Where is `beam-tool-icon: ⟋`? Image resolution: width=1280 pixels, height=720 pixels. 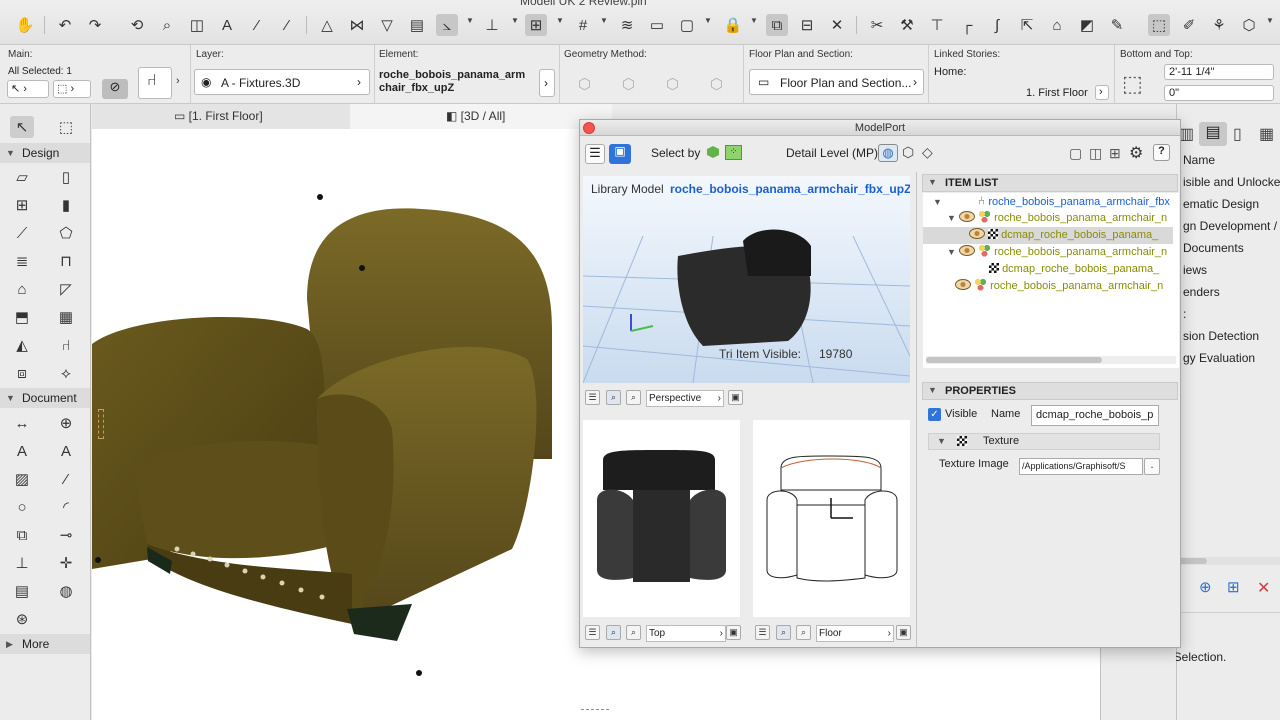 beam-tool-icon: ⟋ is located at coordinates (22, 233).